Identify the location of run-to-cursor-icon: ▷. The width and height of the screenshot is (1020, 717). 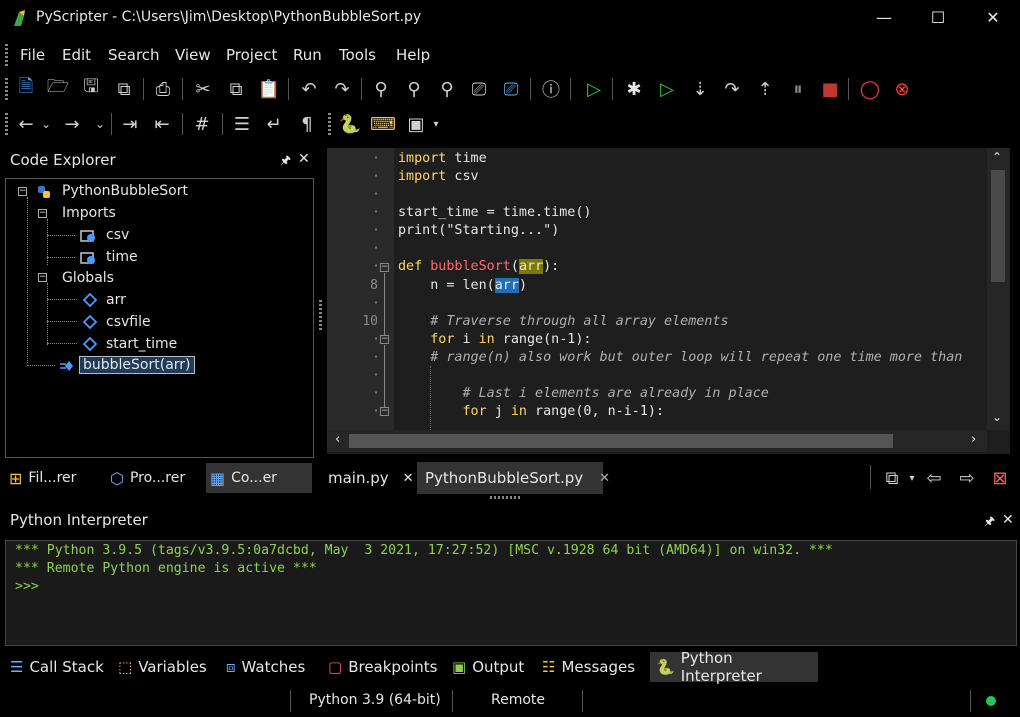
(667, 89).